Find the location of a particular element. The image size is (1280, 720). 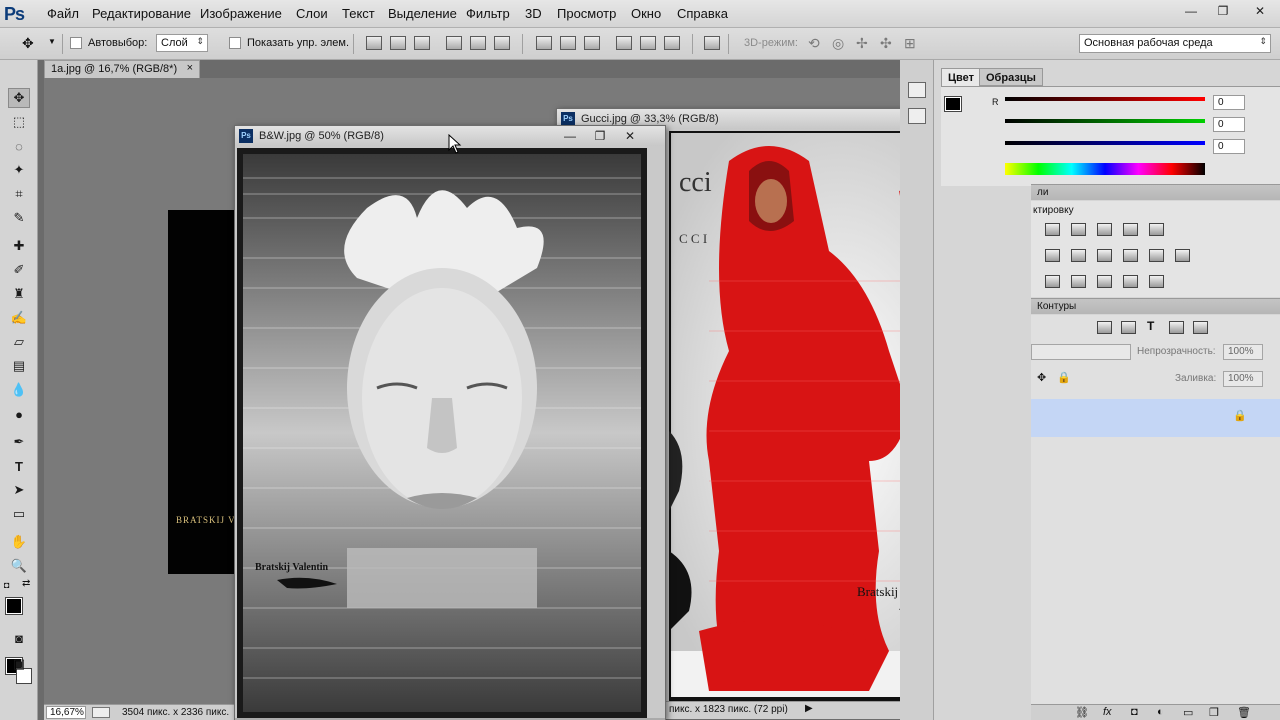

folder-icon: ▭ is located at coordinates (1188, 712).